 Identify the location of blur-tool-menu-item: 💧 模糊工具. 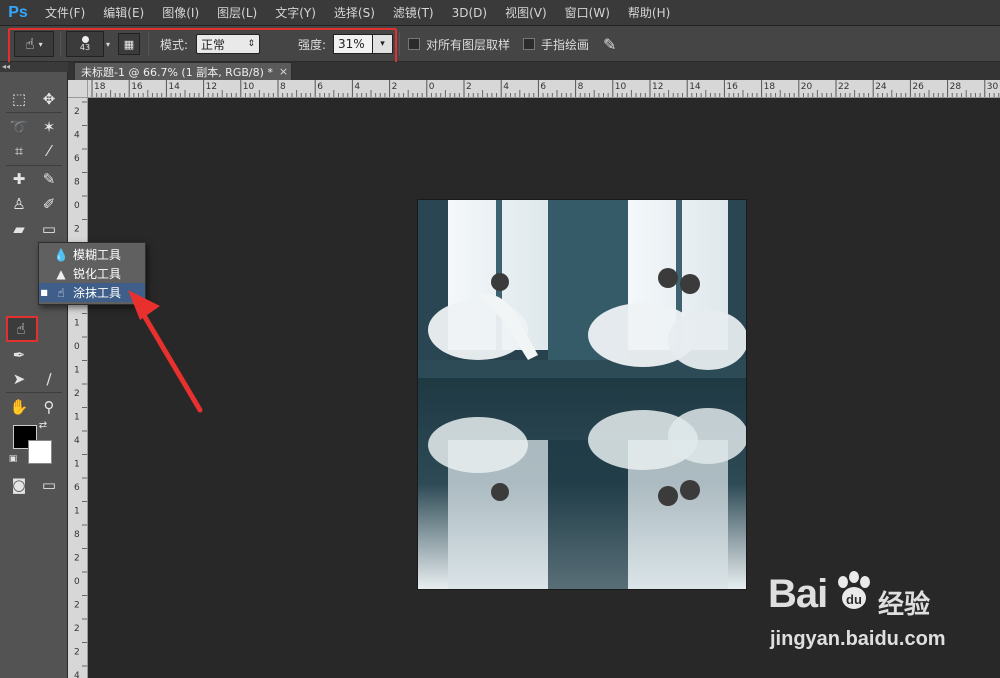
(92, 254).